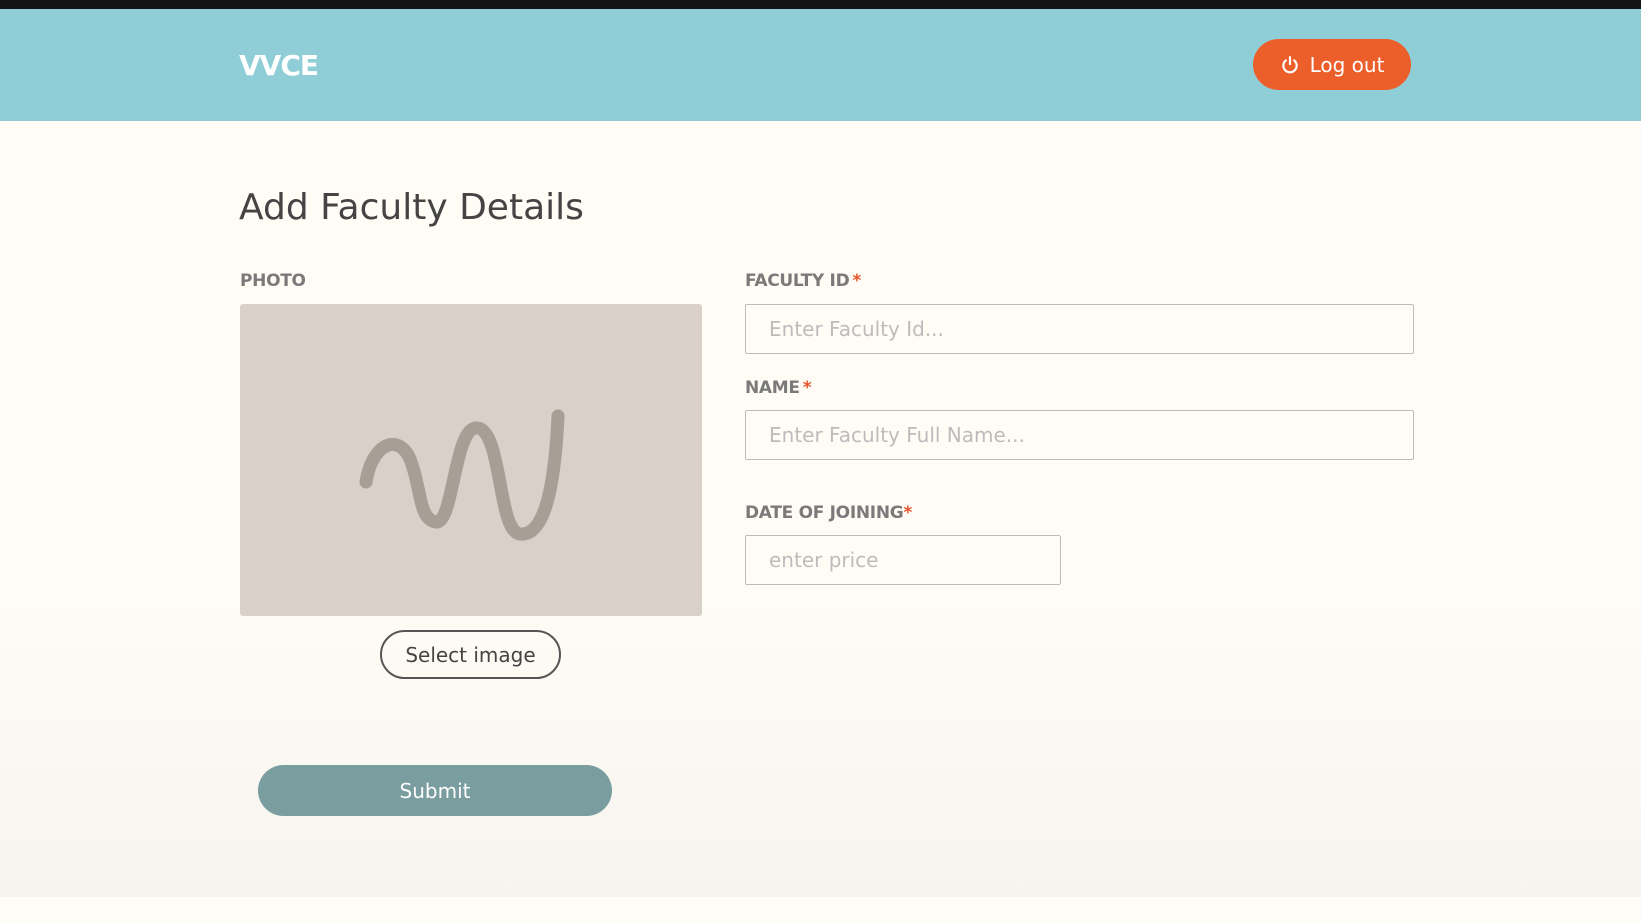  I want to click on logout-button: Log out, so click(1332, 64).